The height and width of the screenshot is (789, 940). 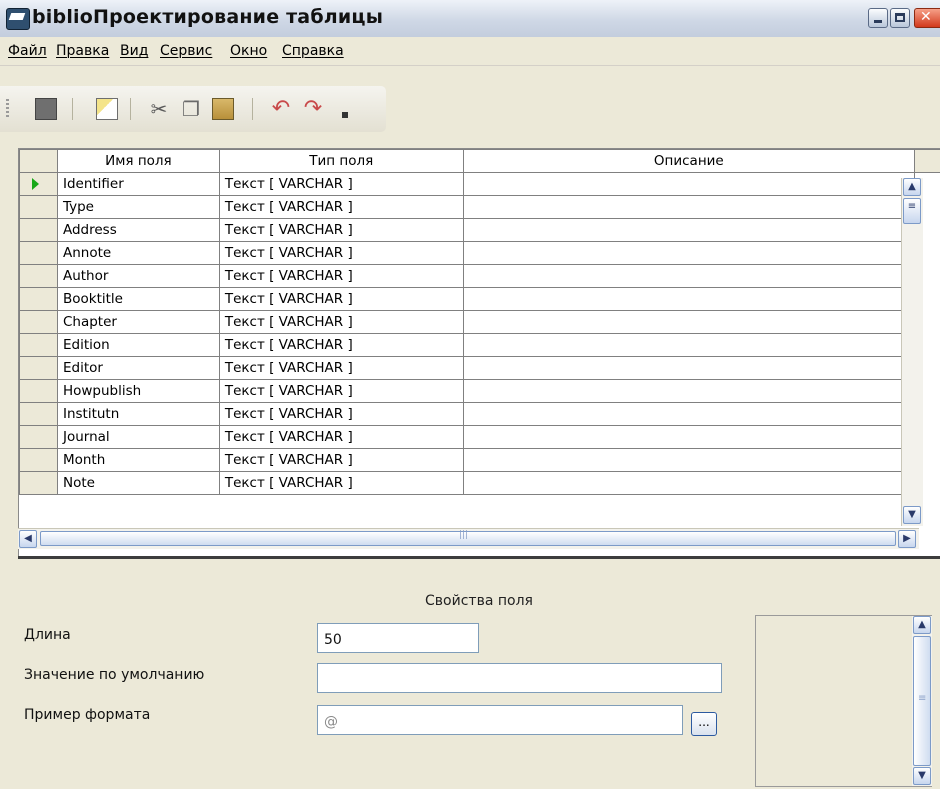 I want to click on field-name-cell: Booktitle, so click(x=138, y=299).